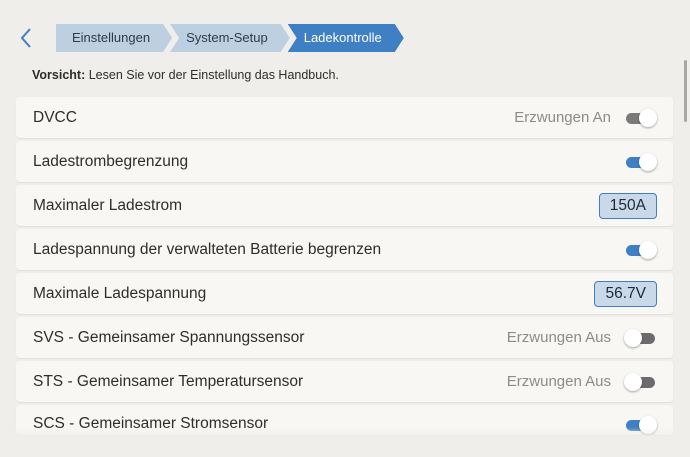 This screenshot has width=690, height=457. What do you see at coordinates (344, 293) in the screenshot?
I see `setting-maximale-ladespannung: Maximale Ladespannung 56.7V` at bounding box center [344, 293].